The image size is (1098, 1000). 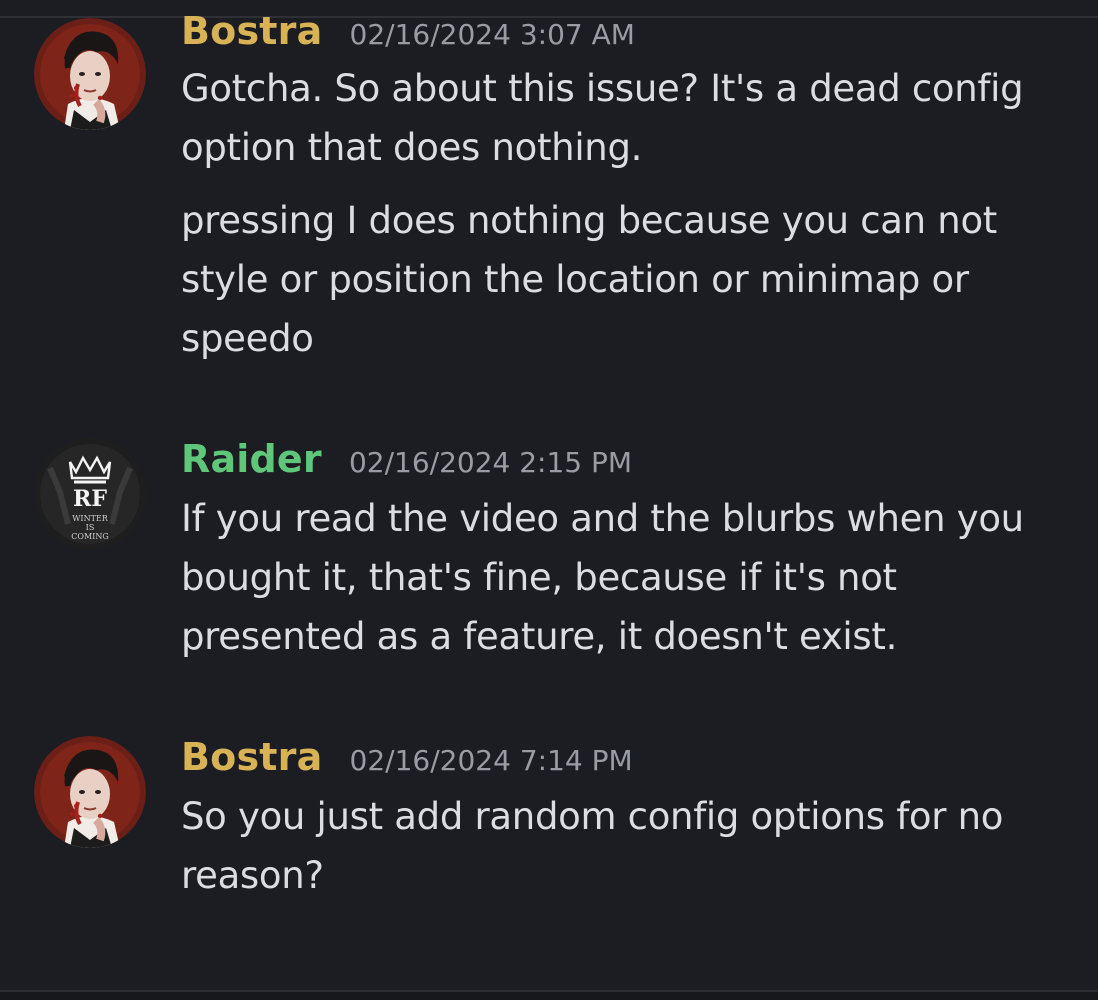 I want to click on message-header: Bostra 02/16/2024 3:07 AM, so click(x=408, y=31).